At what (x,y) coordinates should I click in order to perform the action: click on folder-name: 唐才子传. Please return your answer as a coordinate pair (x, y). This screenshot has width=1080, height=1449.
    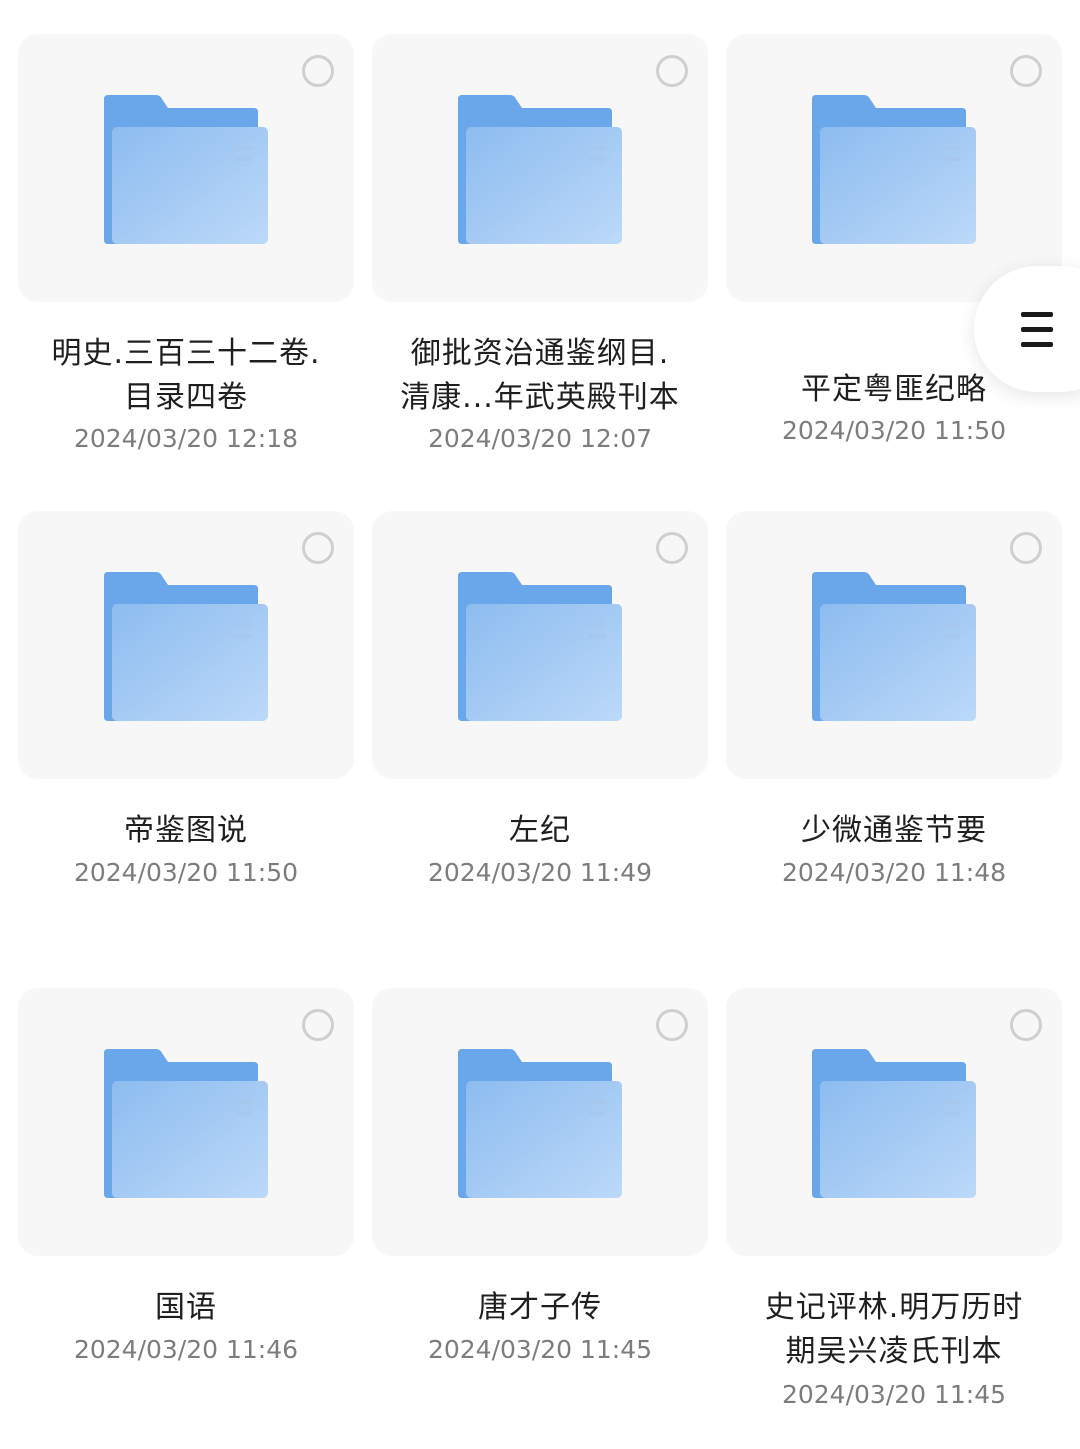
    Looking at the image, I should click on (540, 1307).